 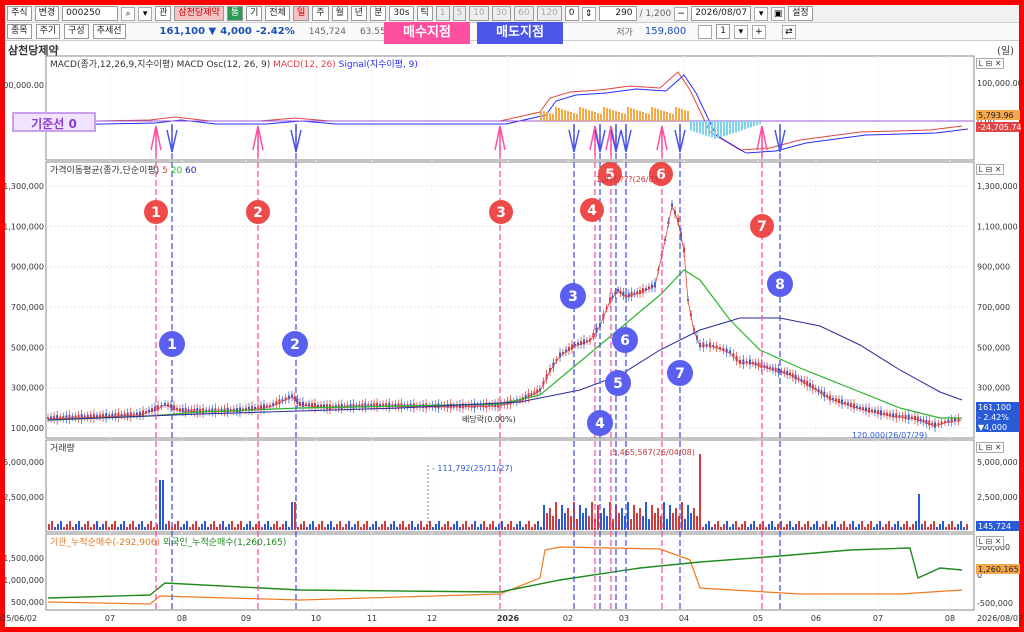 What do you see at coordinates (990, 63) in the screenshot?
I see `macd-panel-controls: L ⊟ ✕` at bounding box center [990, 63].